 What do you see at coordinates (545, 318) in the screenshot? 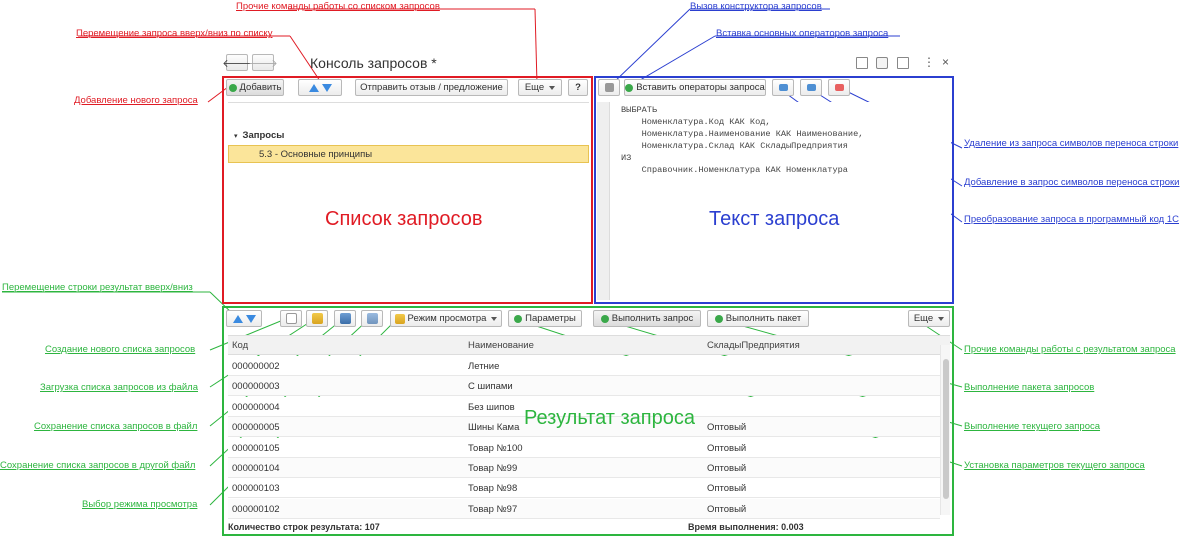
I see `parameters-button: Параметры` at bounding box center [545, 318].